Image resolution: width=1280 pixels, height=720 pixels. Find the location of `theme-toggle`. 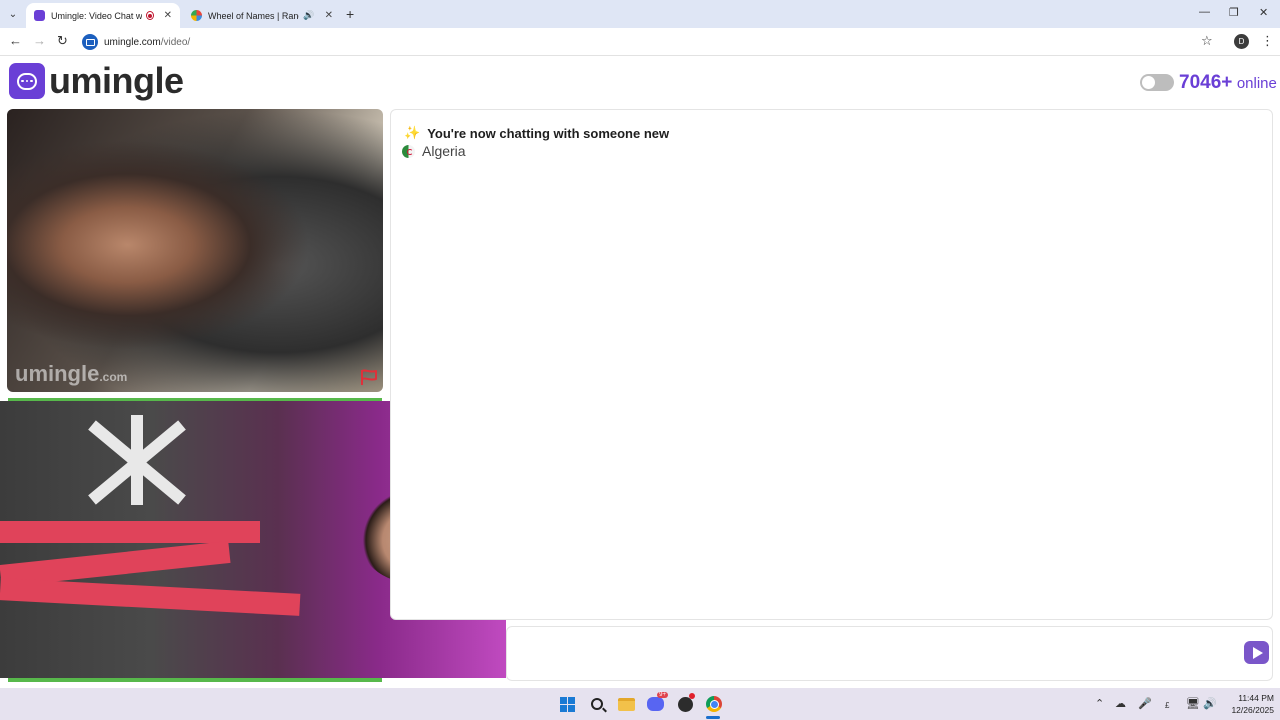

theme-toggle is located at coordinates (1157, 82).